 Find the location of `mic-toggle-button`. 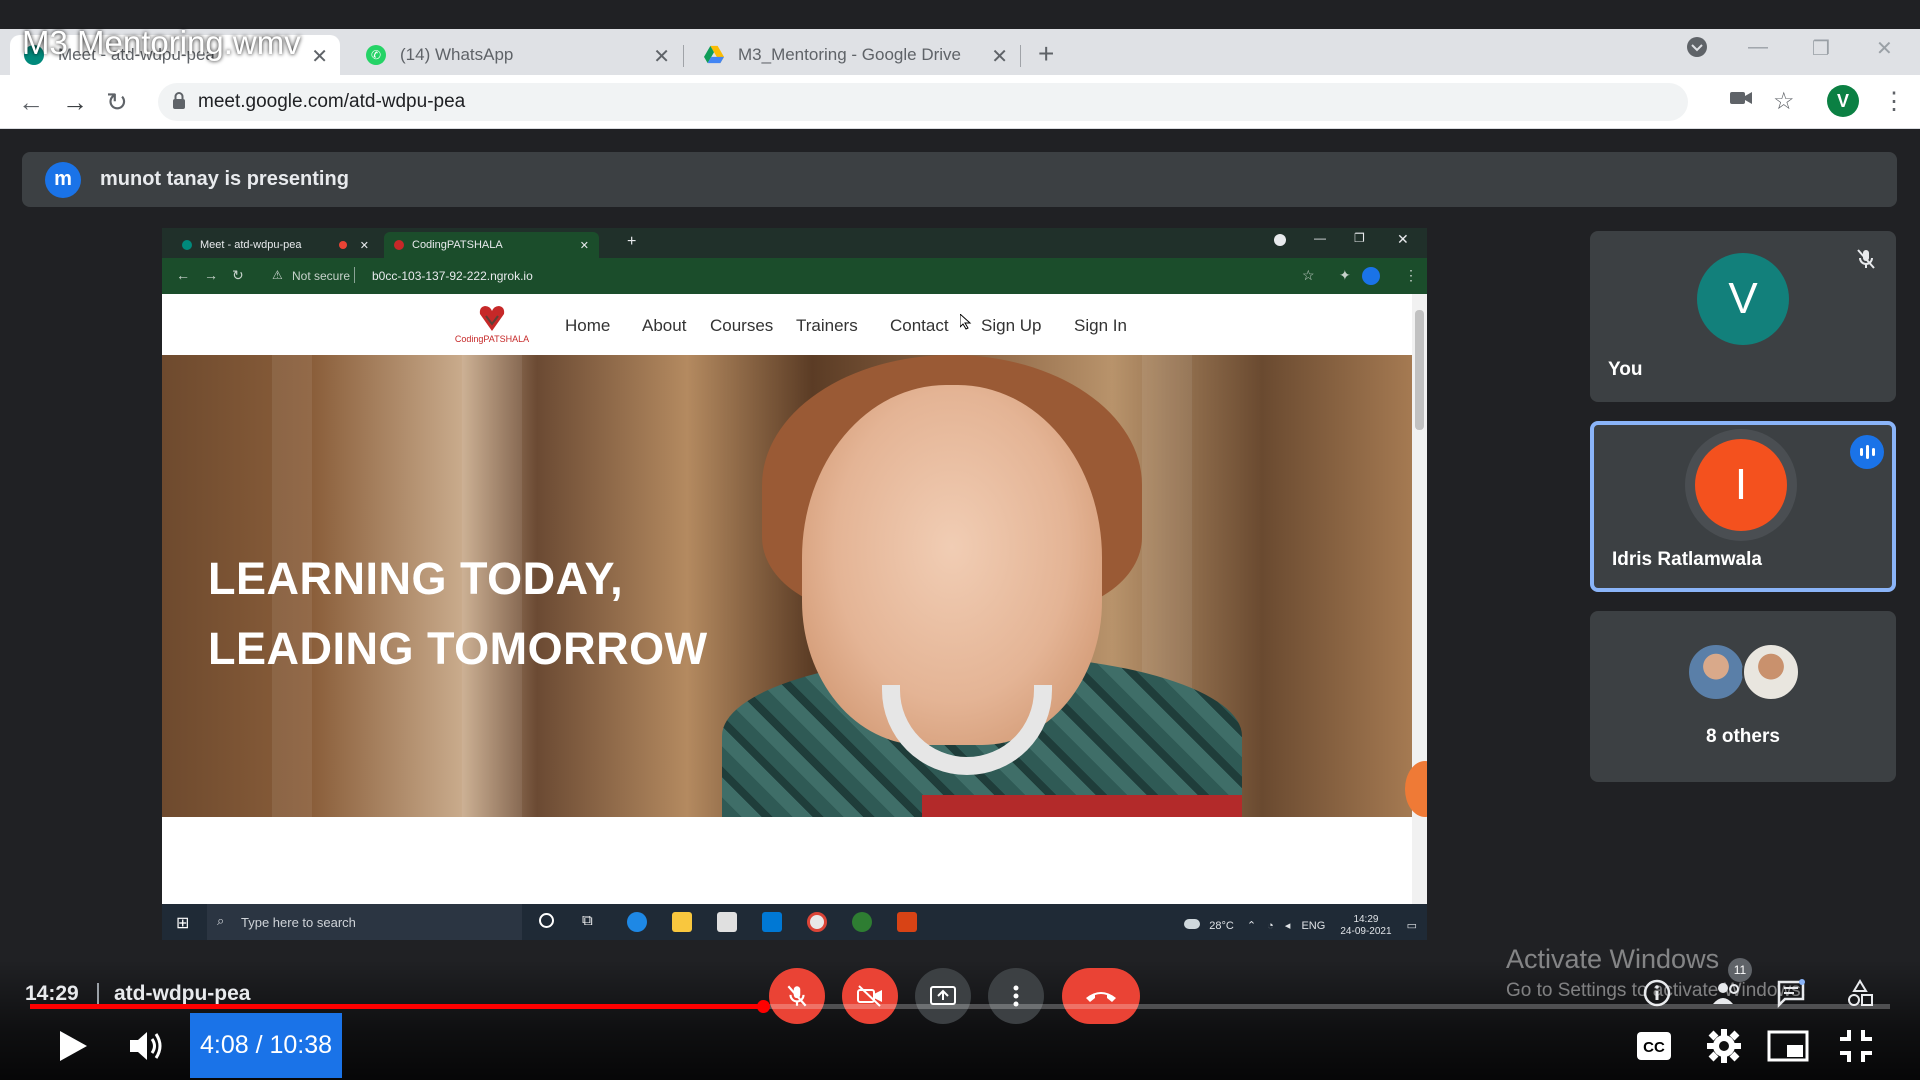

mic-toggle-button is located at coordinates (797, 996).